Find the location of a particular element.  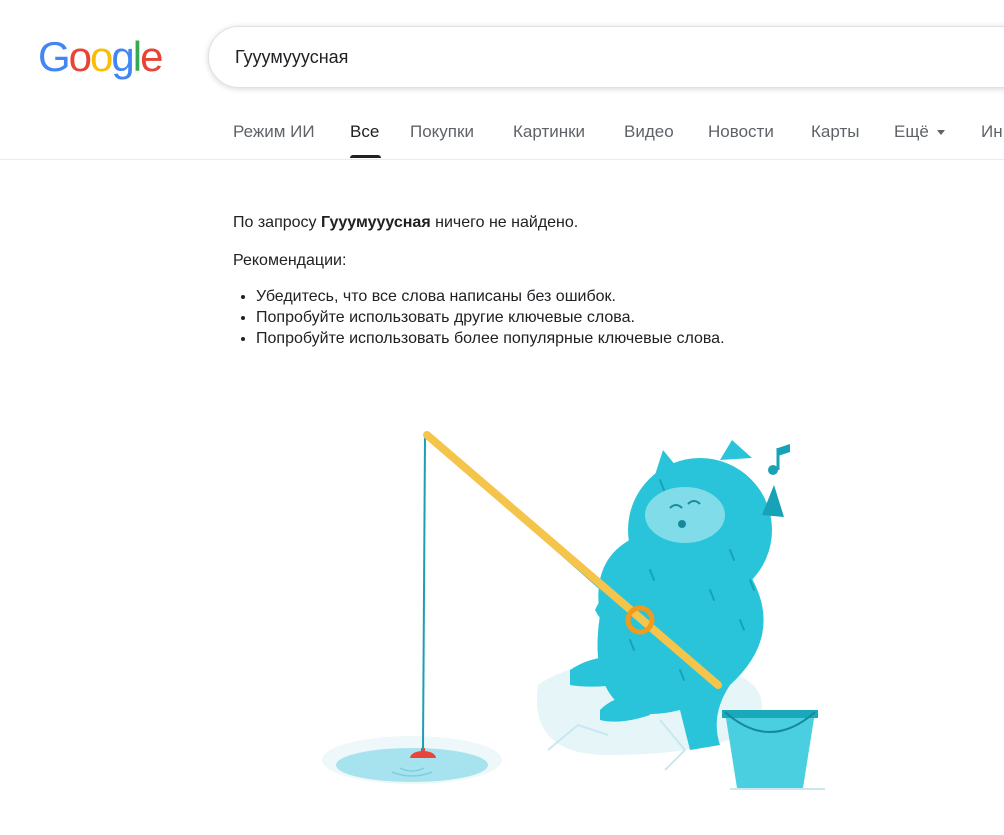

tab-news: Новости is located at coordinates (741, 132).